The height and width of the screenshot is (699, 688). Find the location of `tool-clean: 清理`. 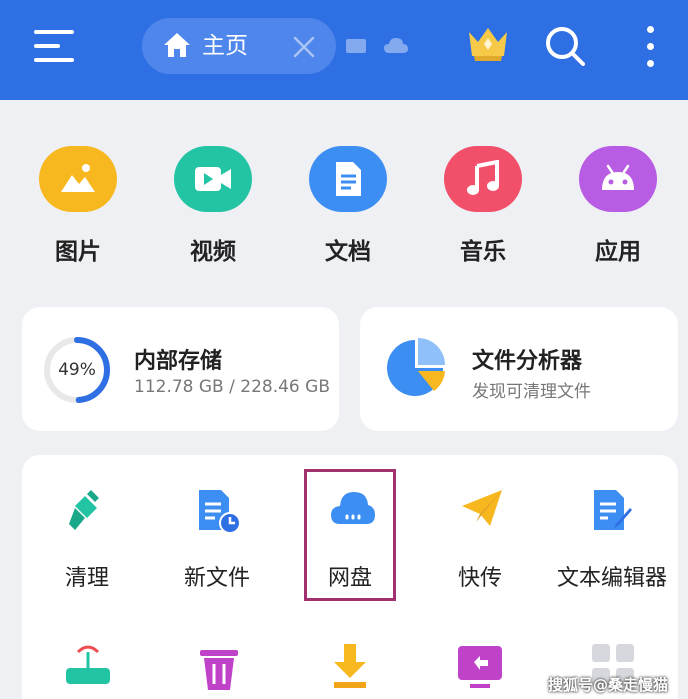

tool-clean: 清理 is located at coordinates (87, 537).